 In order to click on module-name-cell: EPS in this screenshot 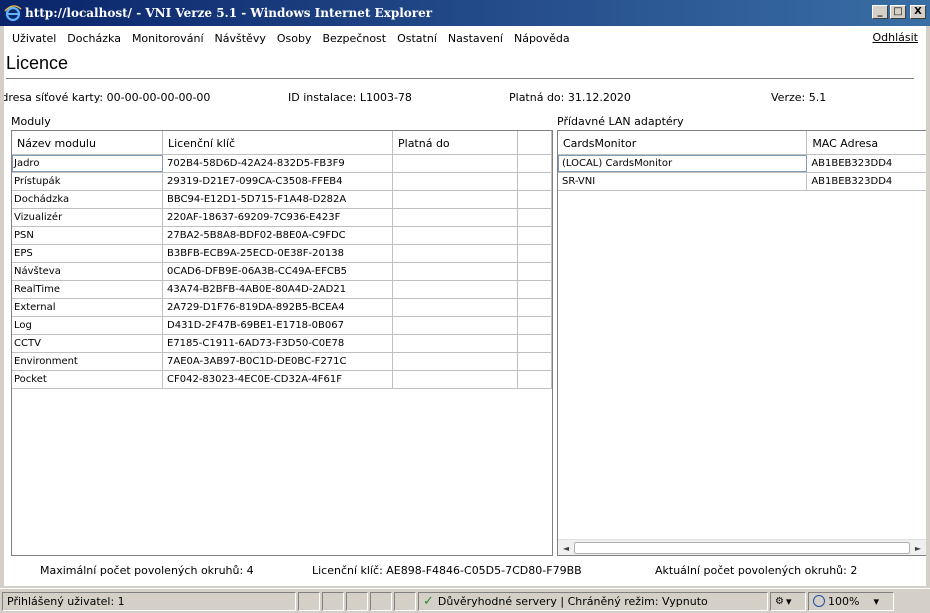, I will do `click(87, 253)`.